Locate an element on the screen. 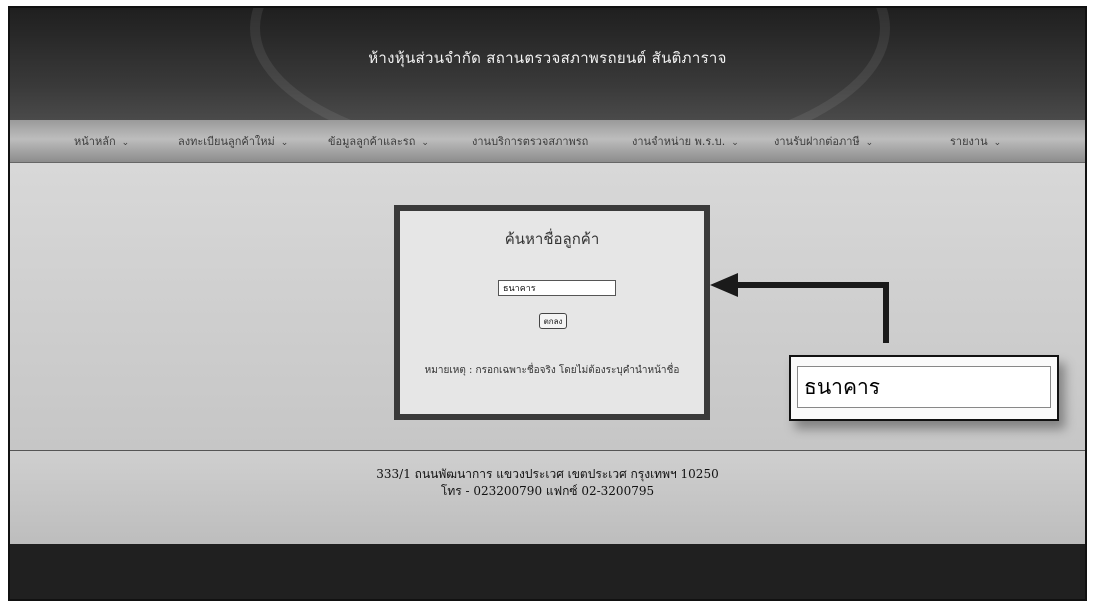 The width and height of the screenshot is (1093, 605). nav-item-insurance-sales: งานจำหน่าย พ.ร.บ. ⌄ is located at coordinates (685, 141).